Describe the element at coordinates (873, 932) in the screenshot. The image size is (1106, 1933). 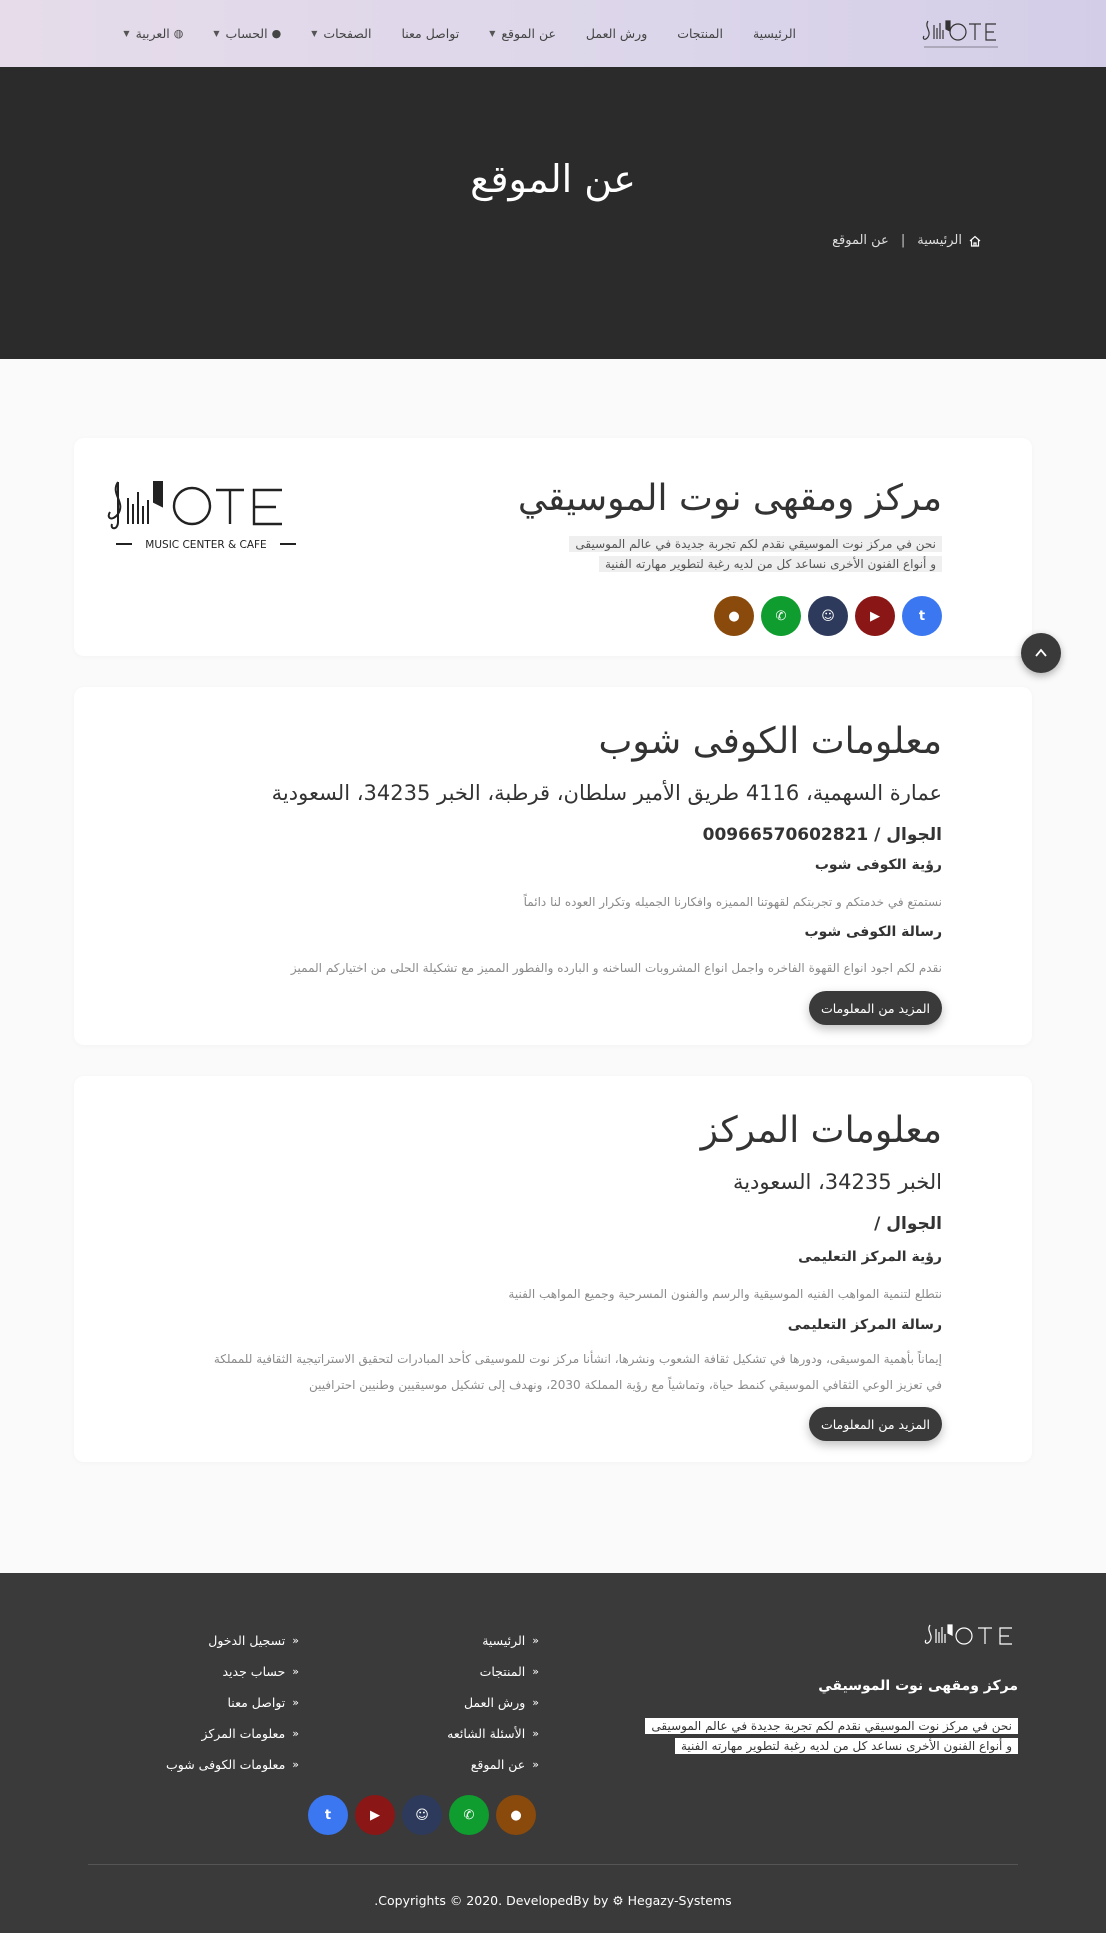
I see `coffee-mission-title: رسالة الكوفى شوب` at that location.